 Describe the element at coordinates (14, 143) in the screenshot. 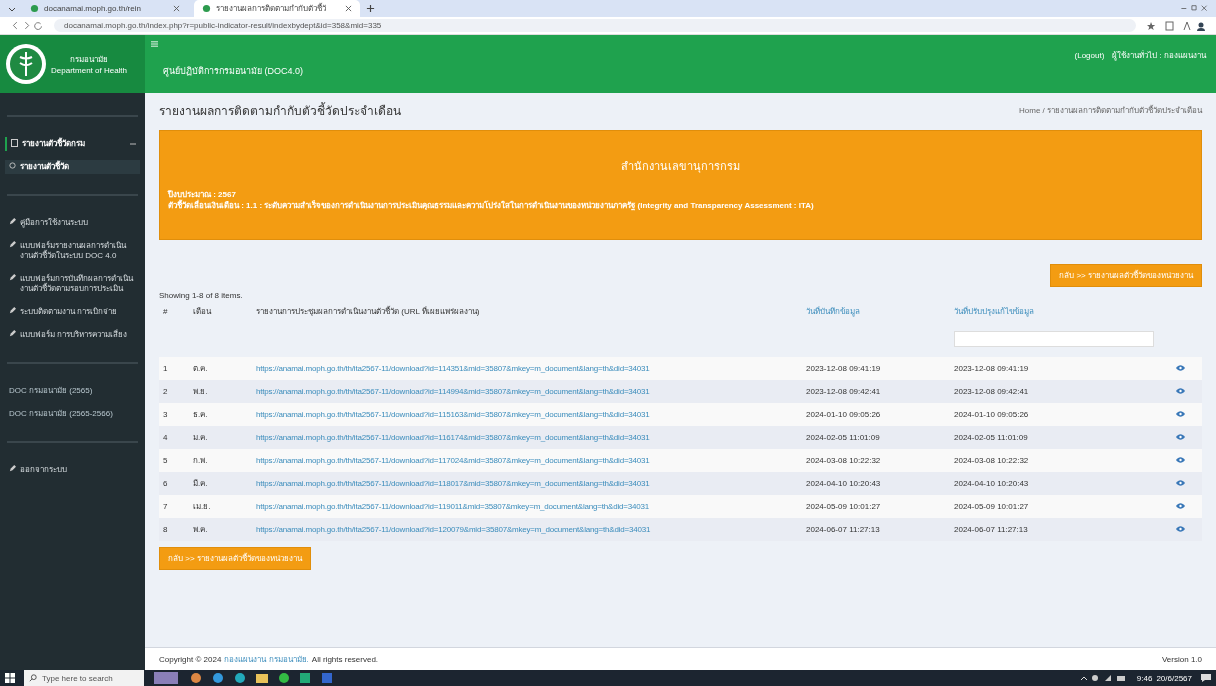

I see `document-icon` at that location.